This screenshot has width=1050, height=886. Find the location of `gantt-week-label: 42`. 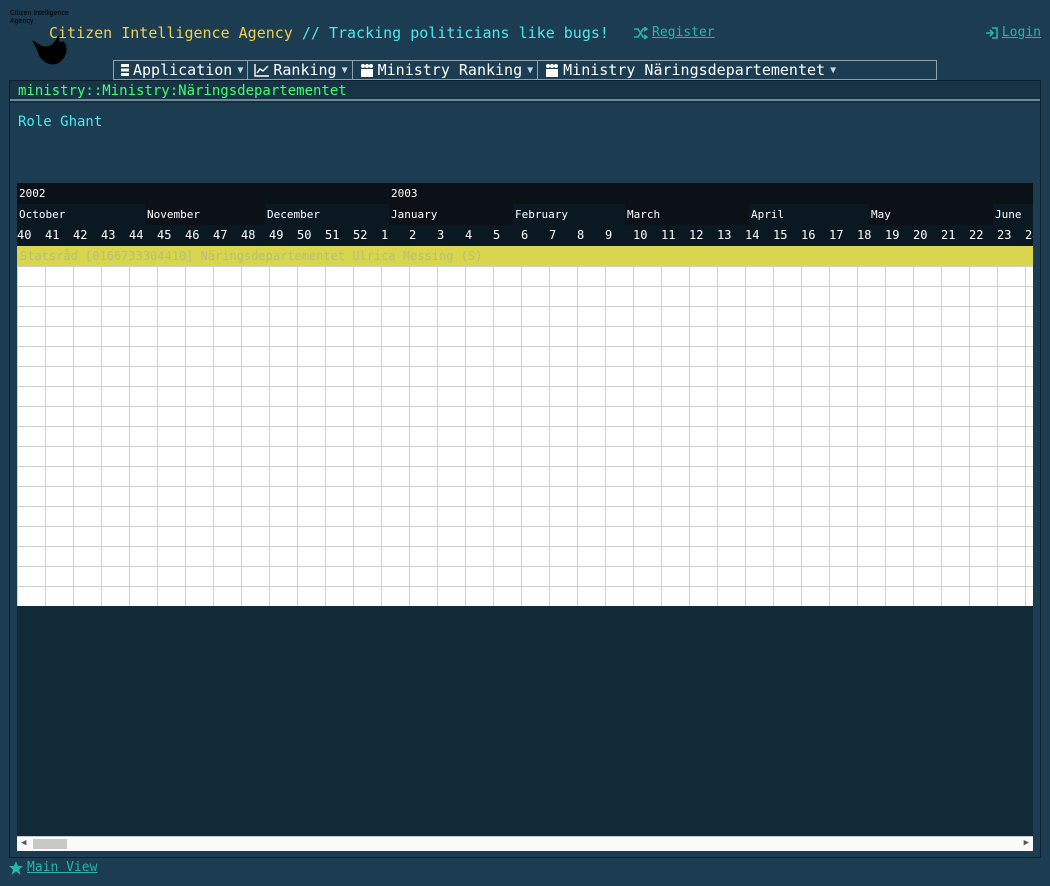

gantt-week-label: 42 is located at coordinates (80, 235).